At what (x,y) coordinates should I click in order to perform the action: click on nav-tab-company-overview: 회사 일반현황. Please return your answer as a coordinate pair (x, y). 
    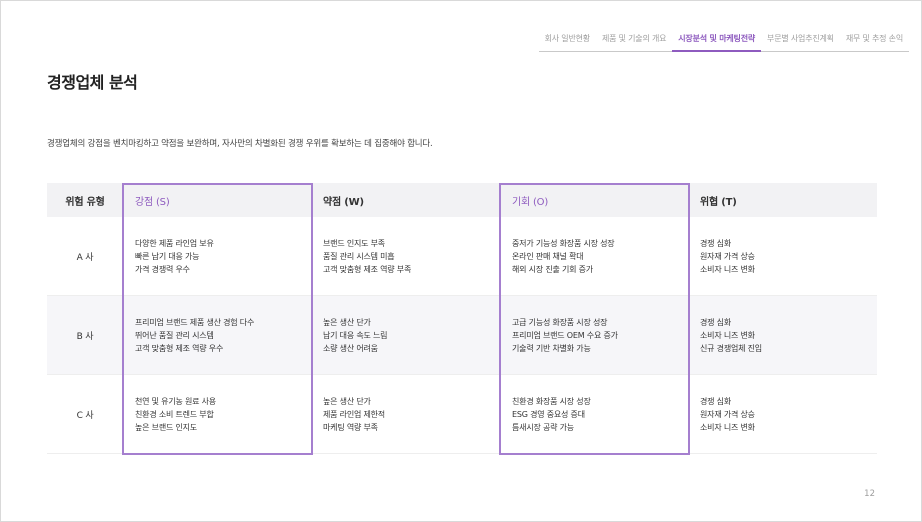
    Looking at the image, I should click on (567, 41).